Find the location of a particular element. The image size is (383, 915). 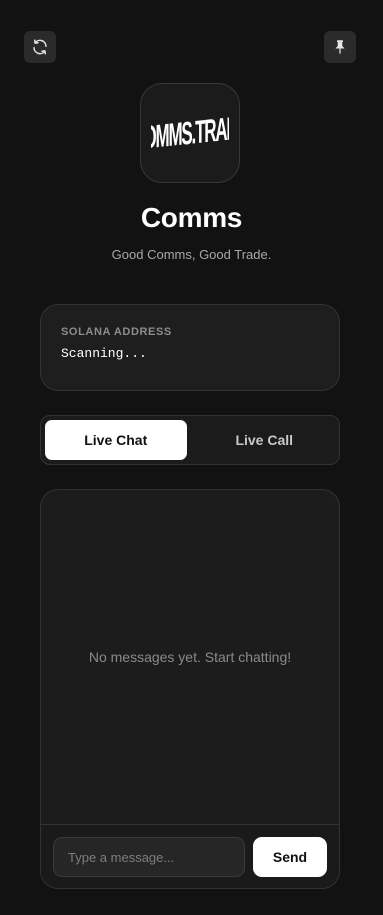

app-logo: COMMS.TRADE is located at coordinates (190, 133).